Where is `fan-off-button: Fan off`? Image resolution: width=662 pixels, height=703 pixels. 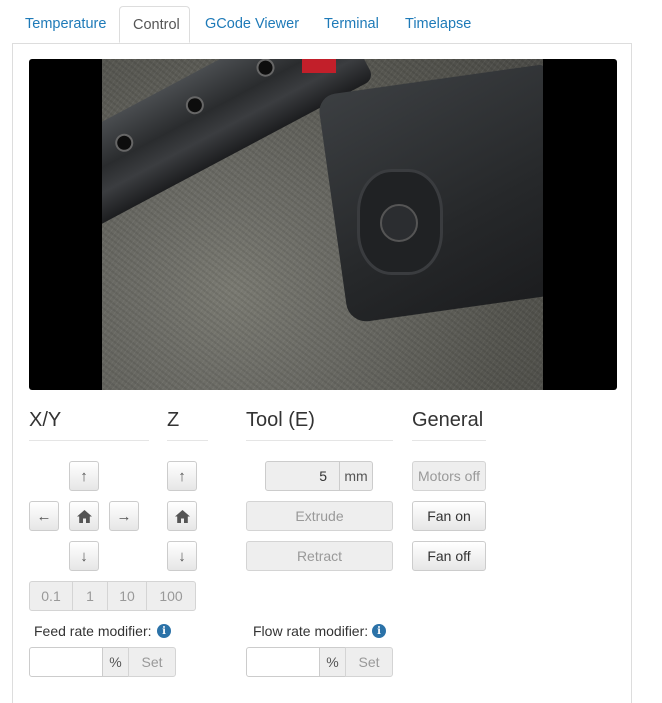
fan-off-button: Fan off is located at coordinates (449, 556).